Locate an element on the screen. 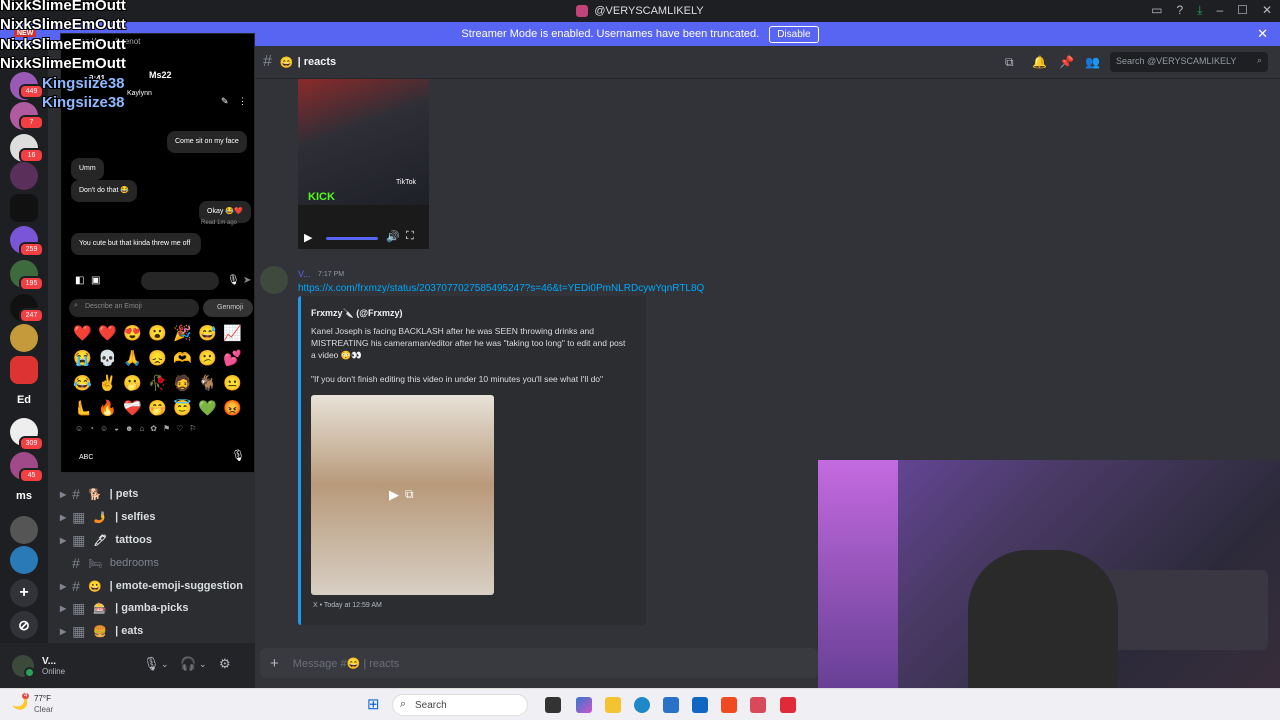 The height and width of the screenshot is (720, 1280). embed-author: Frxmzy🔪 (@Frxmzy) is located at coordinates (357, 313).